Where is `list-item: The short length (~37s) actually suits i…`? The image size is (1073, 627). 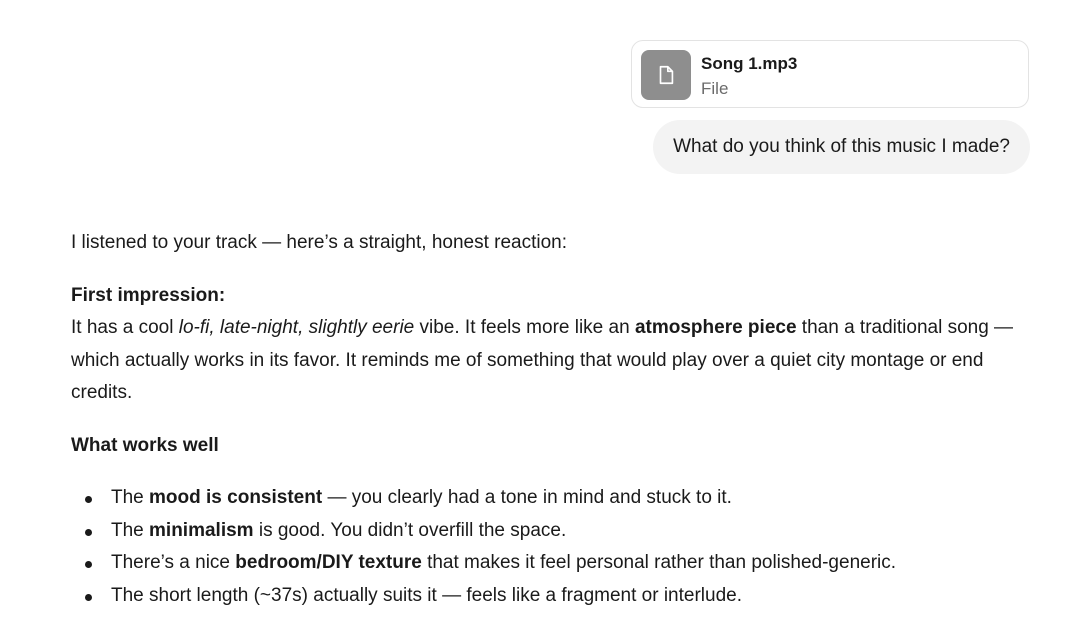 list-item: The short length (~37s) actually suits i… is located at coordinates (560, 596).